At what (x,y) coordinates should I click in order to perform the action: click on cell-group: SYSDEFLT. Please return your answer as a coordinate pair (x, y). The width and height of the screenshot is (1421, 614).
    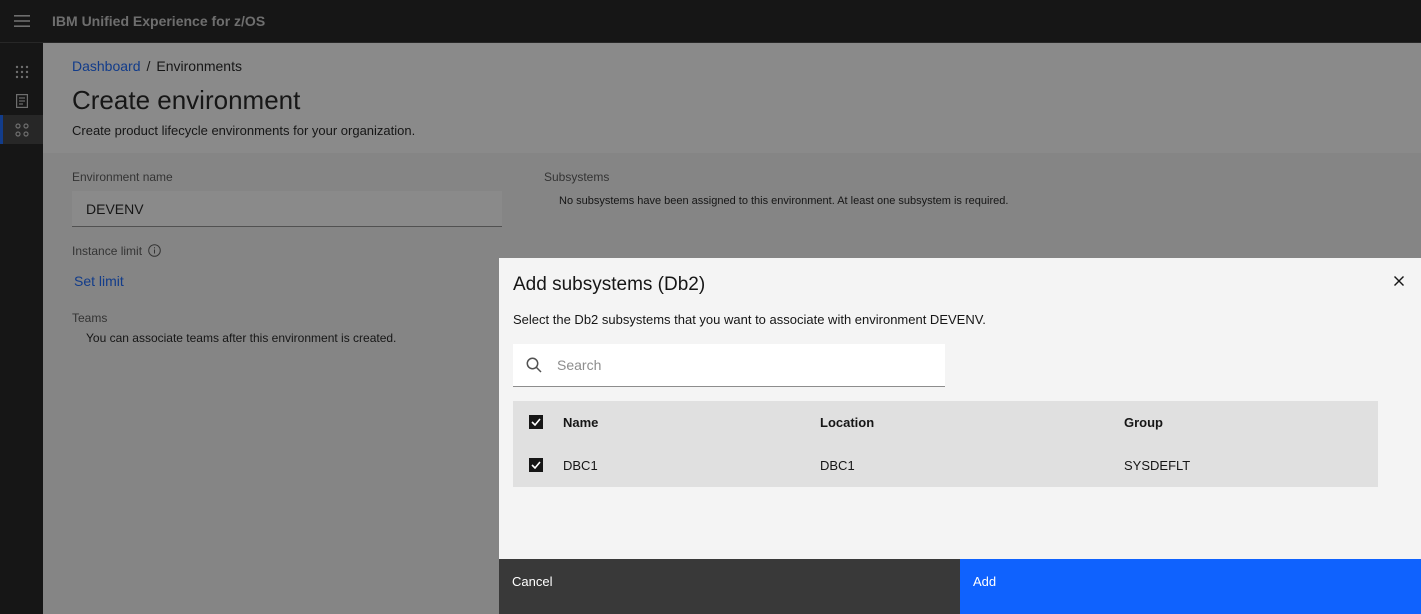
    Looking at the image, I should click on (1157, 465).